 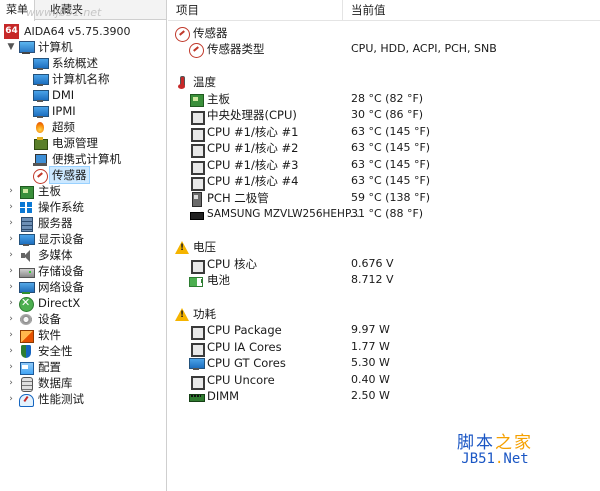 I want to click on row-label: 主板, so click(x=218, y=99).